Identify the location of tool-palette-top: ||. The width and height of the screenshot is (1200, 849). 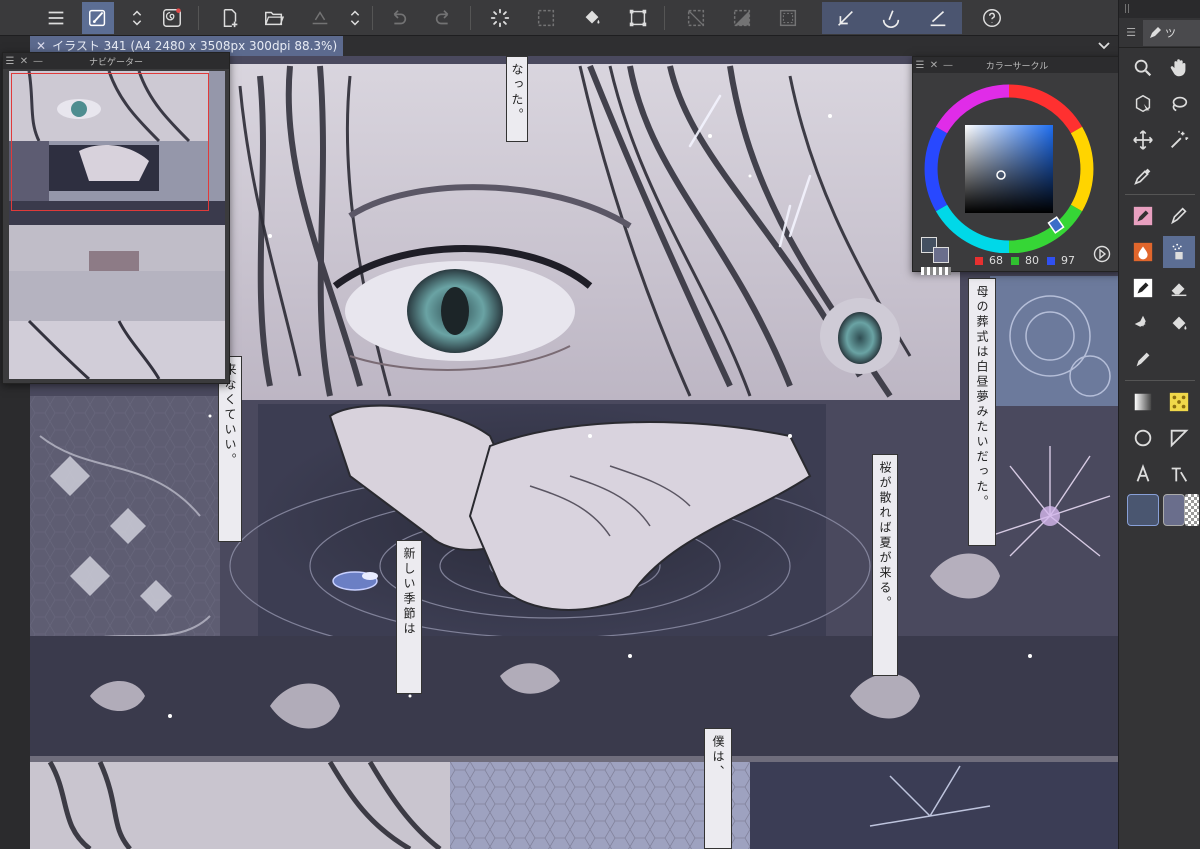
(1159, 9).